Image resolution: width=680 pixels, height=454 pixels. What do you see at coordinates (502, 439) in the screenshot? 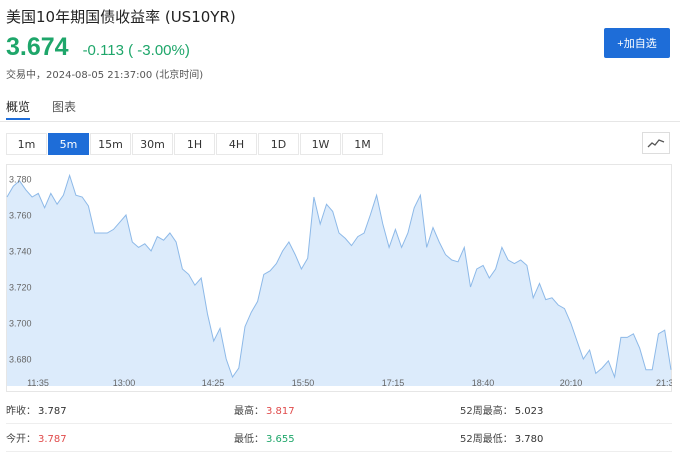
I see `stat-52w-low: 52周最低： 3.780` at bounding box center [502, 439].